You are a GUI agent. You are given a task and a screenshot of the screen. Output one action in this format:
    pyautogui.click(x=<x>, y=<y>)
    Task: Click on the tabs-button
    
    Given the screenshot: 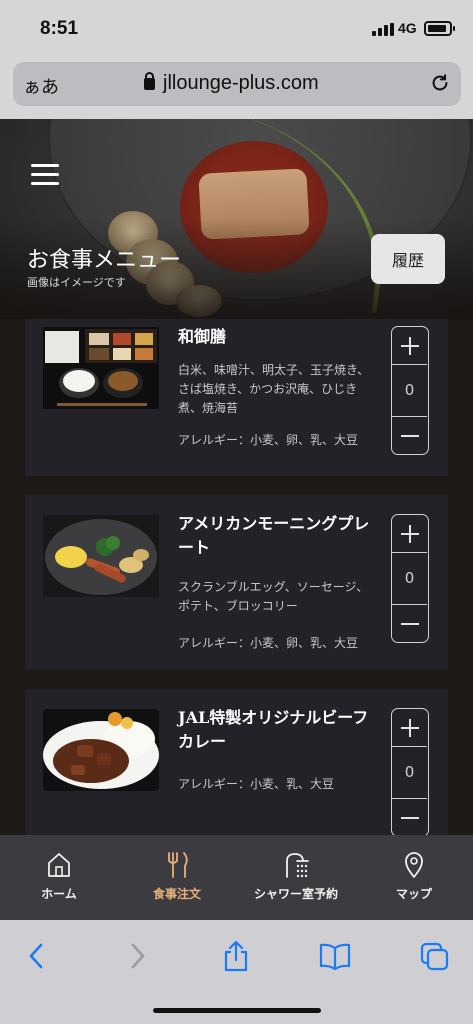 What is the action you would take?
    pyautogui.click(x=434, y=956)
    